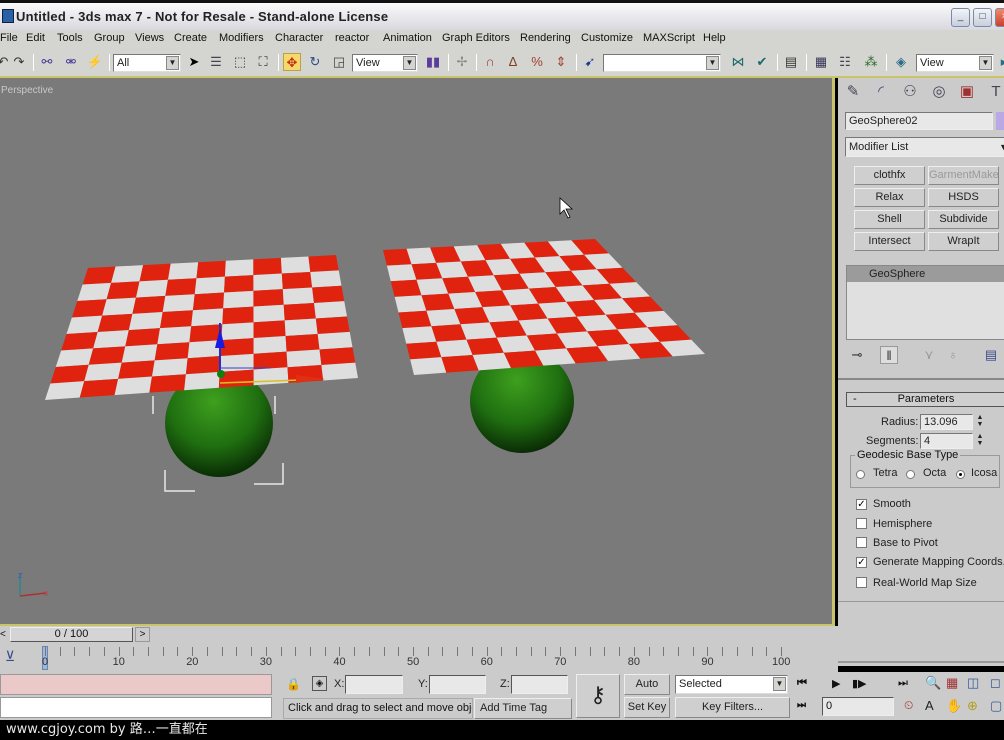  Describe the element at coordinates (10, 656) in the screenshot. I see `open-mini-curve-editor-icon: ⊻` at that location.